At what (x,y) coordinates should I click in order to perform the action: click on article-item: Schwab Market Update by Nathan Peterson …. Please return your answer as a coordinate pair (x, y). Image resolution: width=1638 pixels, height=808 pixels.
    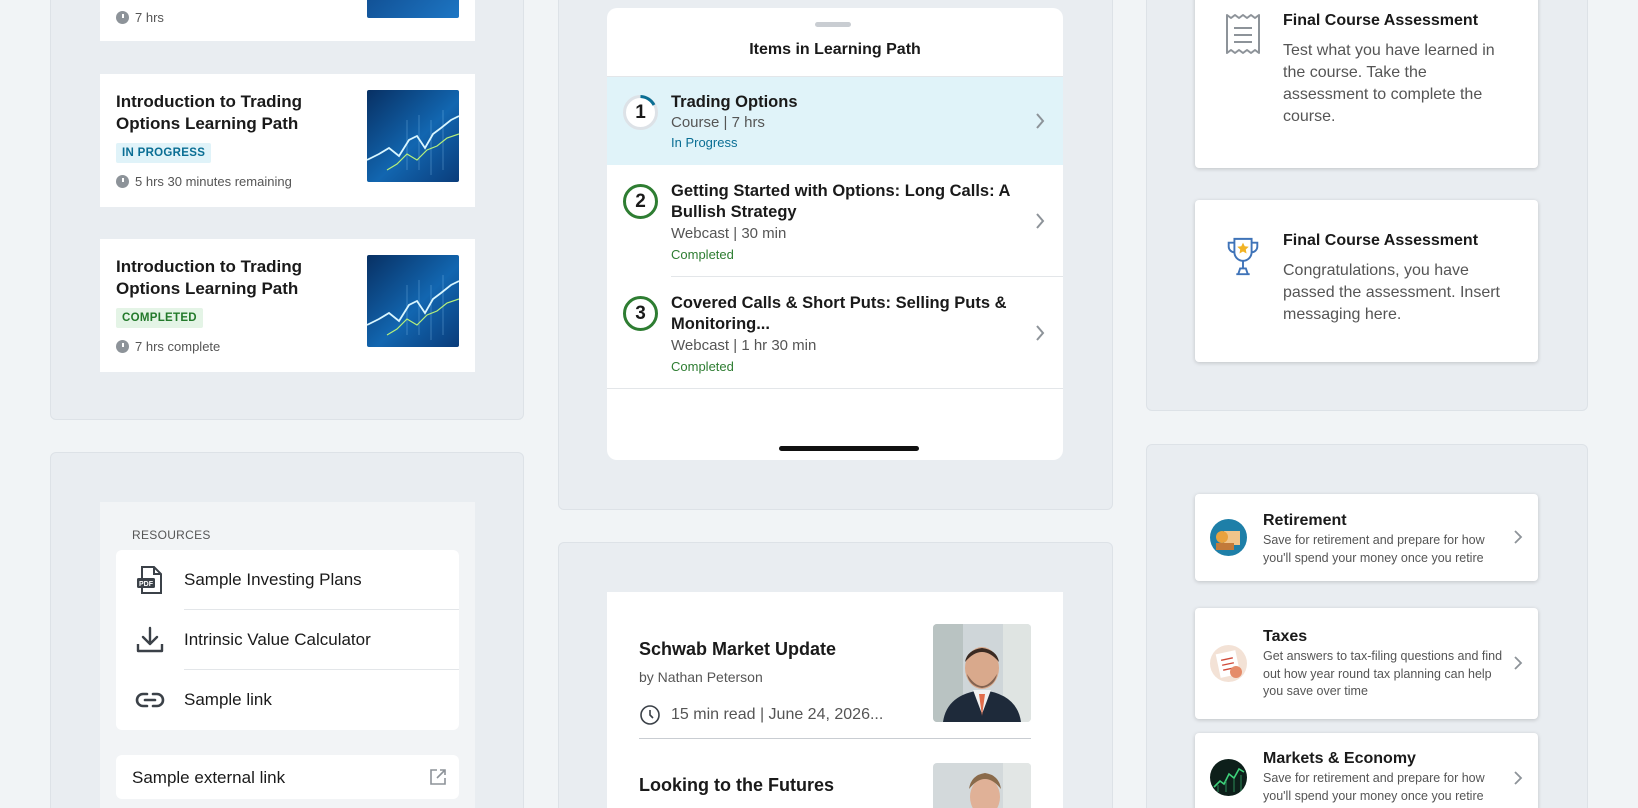
    Looking at the image, I should click on (835, 665).